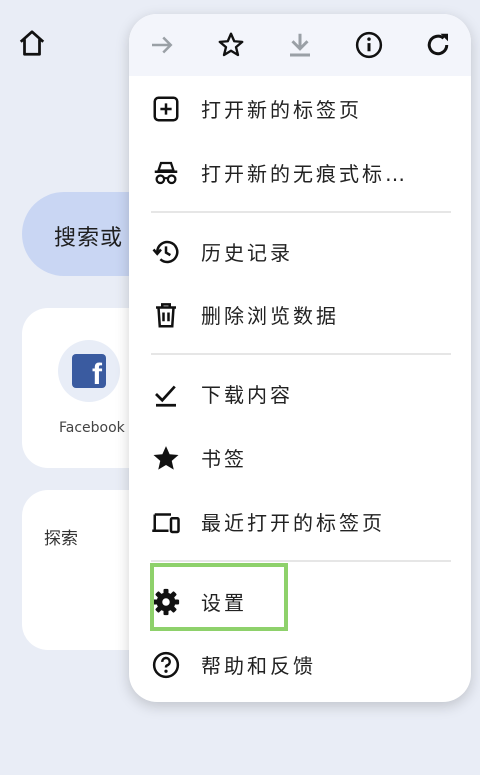 This screenshot has width=480, height=775. I want to click on menu-item-recent-tabs: 最近打开的标签页, so click(300, 522).